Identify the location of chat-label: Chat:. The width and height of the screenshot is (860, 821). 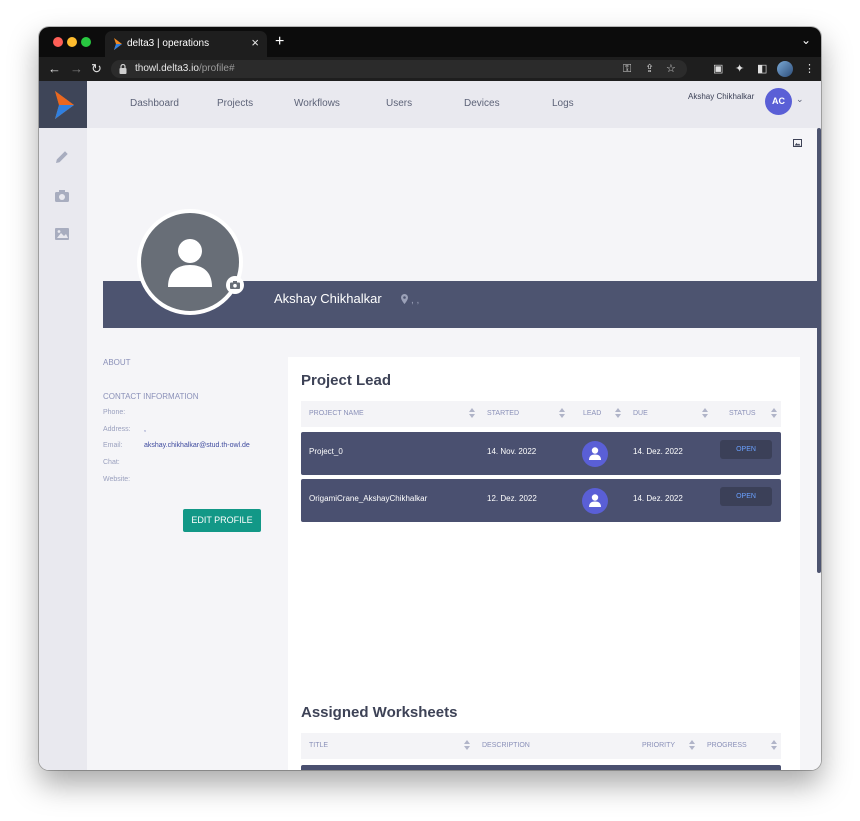
(111, 462).